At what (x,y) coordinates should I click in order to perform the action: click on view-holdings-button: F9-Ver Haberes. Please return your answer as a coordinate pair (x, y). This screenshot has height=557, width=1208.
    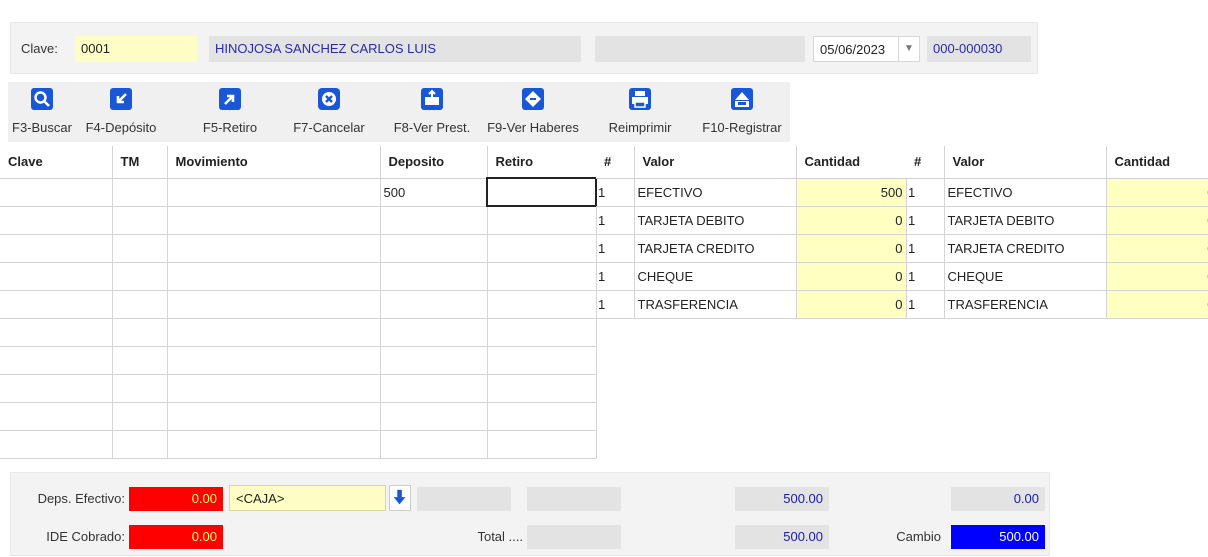
    Looking at the image, I should click on (533, 112).